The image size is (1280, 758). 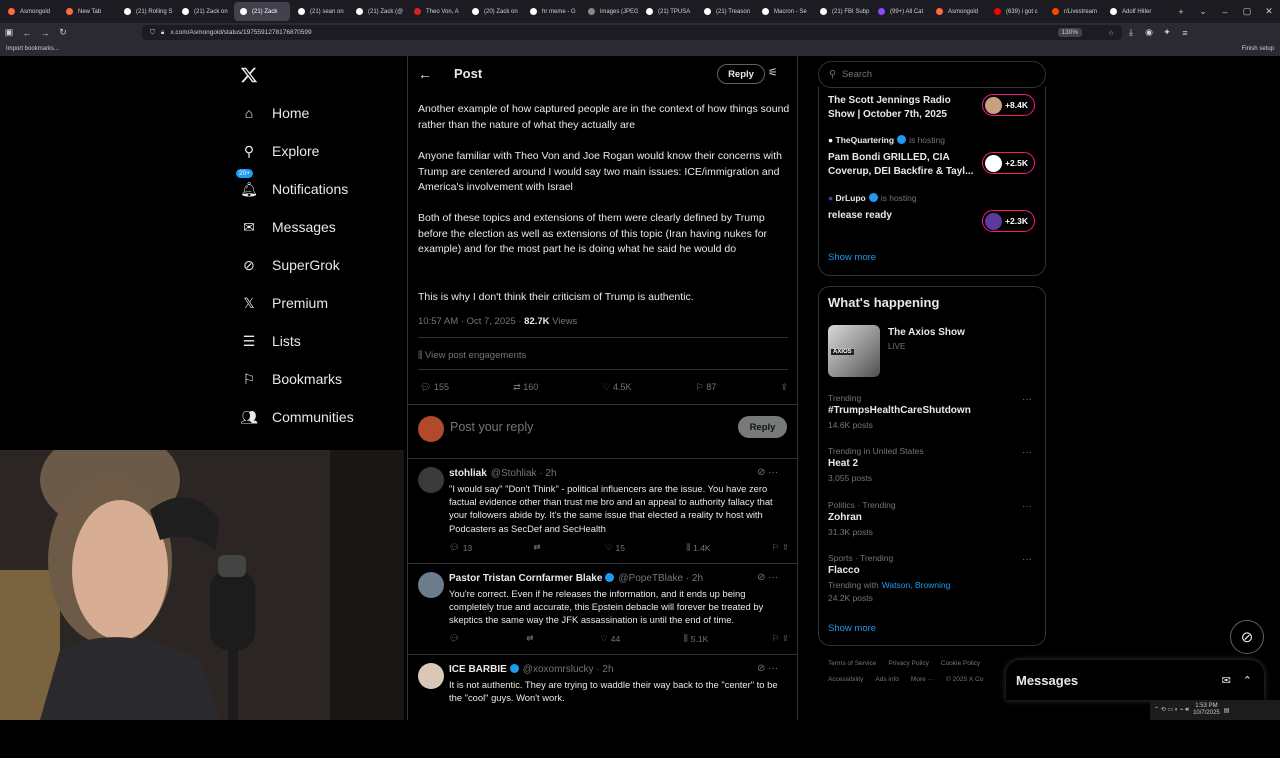 I want to click on finish-setup-link: Finish setup, so click(x=1258, y=49).